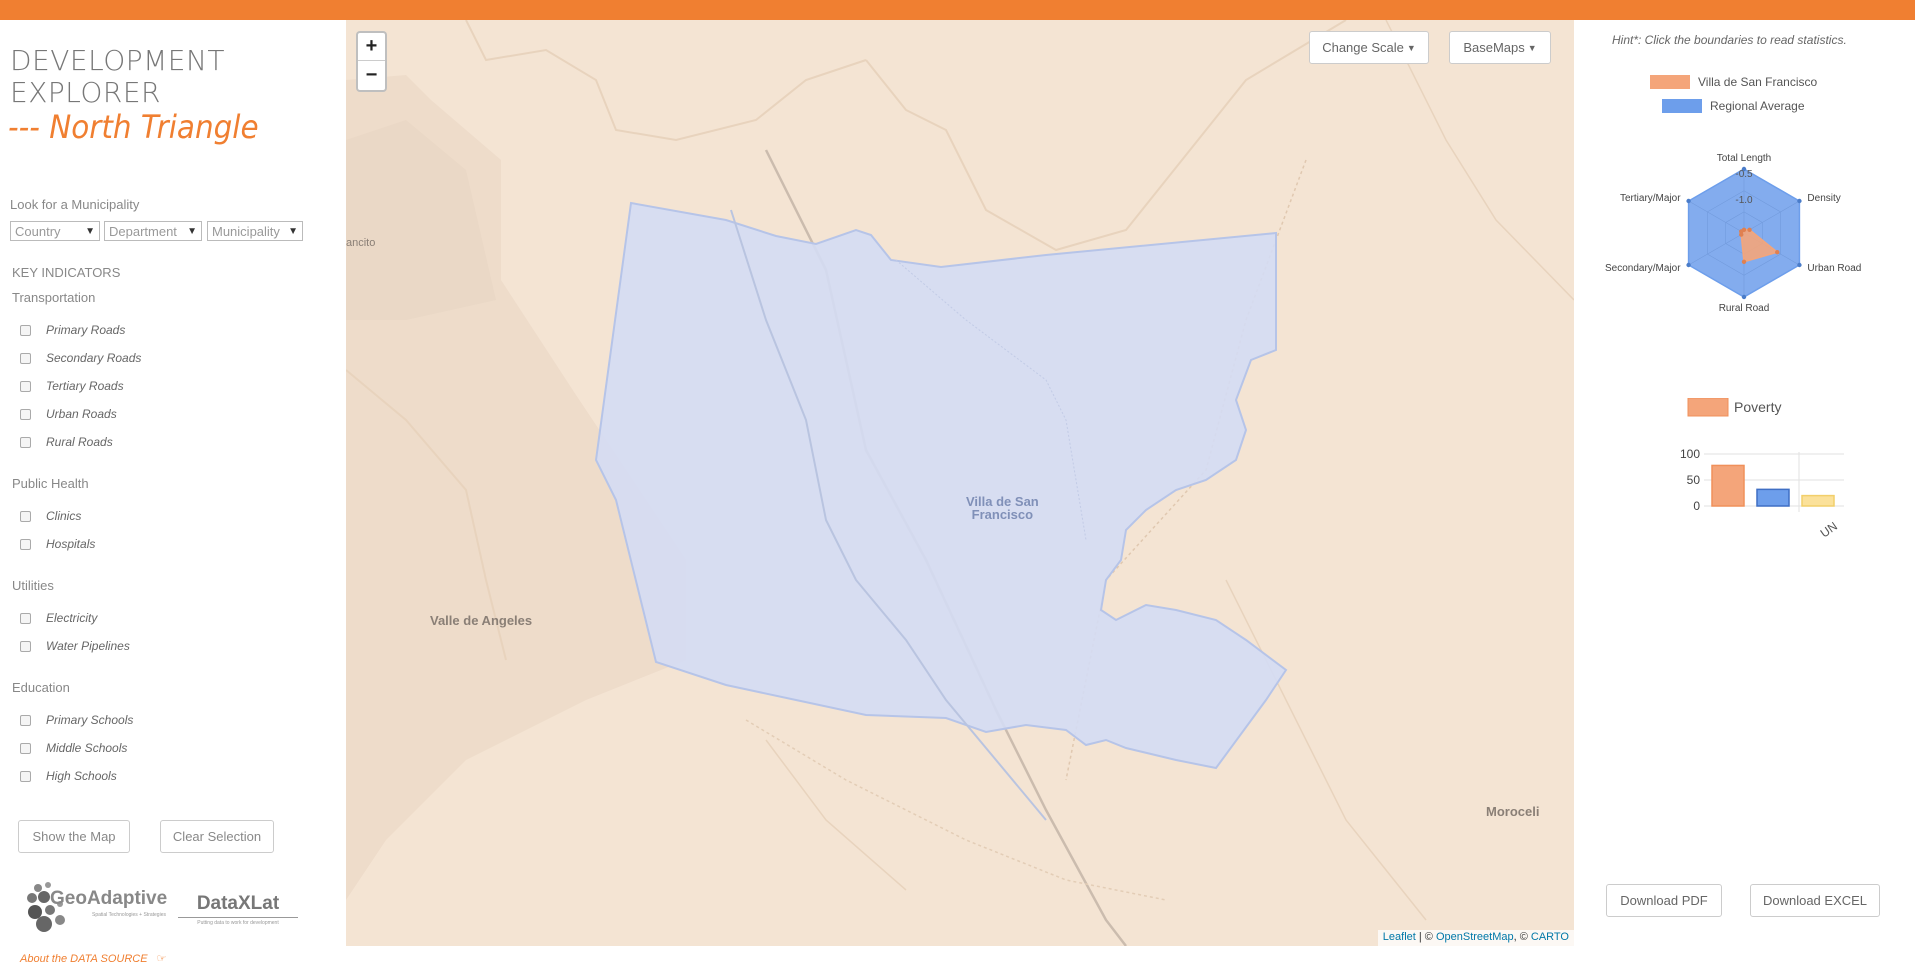 The height and width of the screenshot is (965, 1915). Describe the element at coordinates (1834, 268) in the screenshot. I see `radar-axis-label: Urban Road` at that location.